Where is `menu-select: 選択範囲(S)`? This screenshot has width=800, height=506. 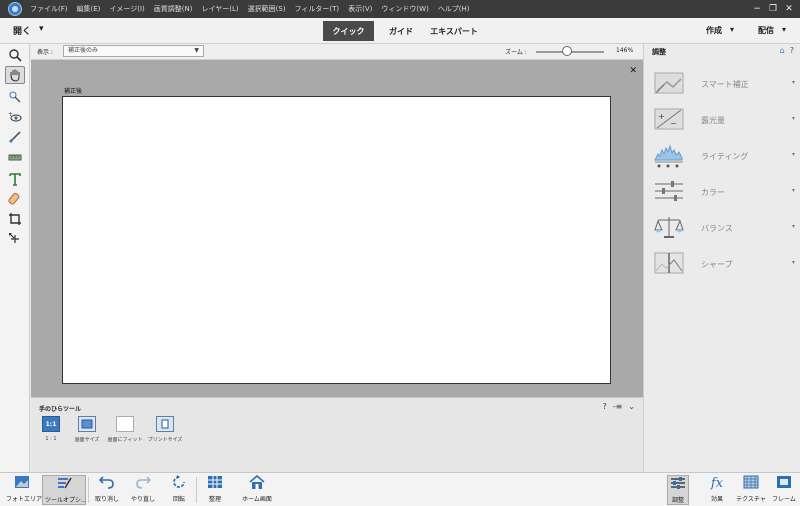
menu-select: 選択範囲(S) is located at coordinates (267, 9).